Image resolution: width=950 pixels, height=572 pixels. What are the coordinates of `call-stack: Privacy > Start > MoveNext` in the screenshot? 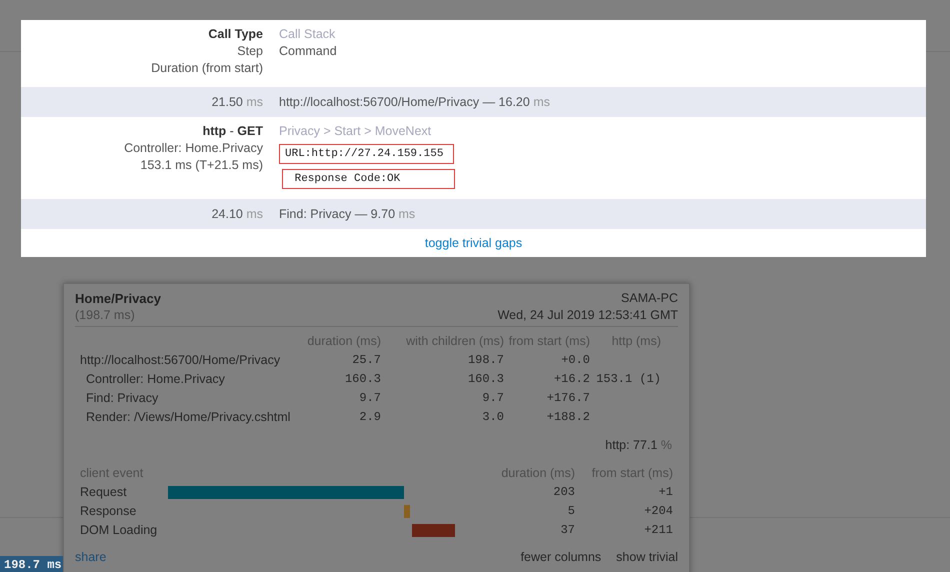 It's located at (355, 131).